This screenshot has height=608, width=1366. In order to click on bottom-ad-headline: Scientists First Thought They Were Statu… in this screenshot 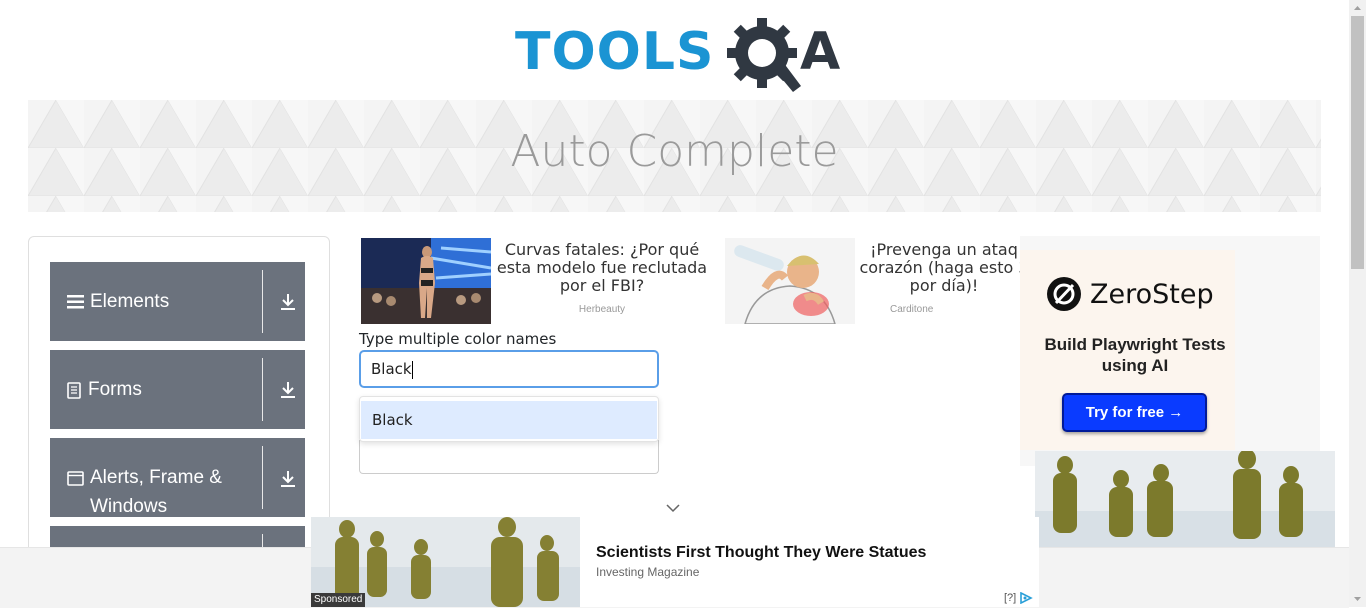, I will do `click(761, 553)`.